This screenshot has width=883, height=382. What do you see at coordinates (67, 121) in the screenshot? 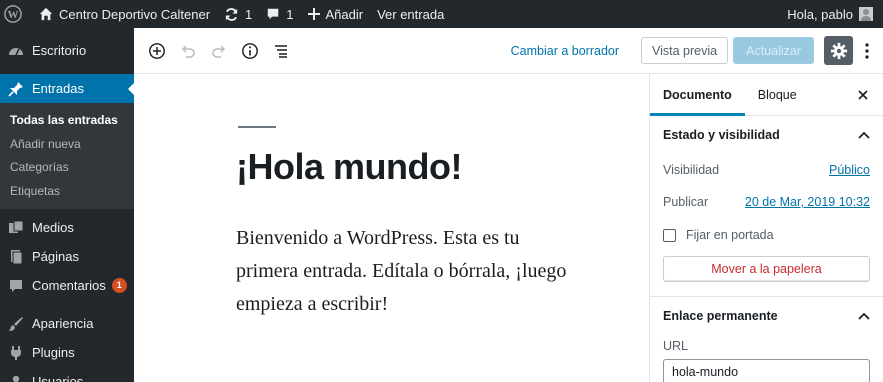
I see `submenu-item-all-posts: Todas las entradas` at bounding box center [67, 121].